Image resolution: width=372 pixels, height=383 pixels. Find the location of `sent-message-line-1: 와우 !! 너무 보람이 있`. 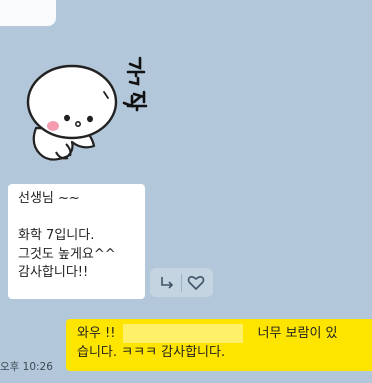

sent-message-line-1: 와우 !! 너무 보람이 있 is located at coordinates (224, 333).